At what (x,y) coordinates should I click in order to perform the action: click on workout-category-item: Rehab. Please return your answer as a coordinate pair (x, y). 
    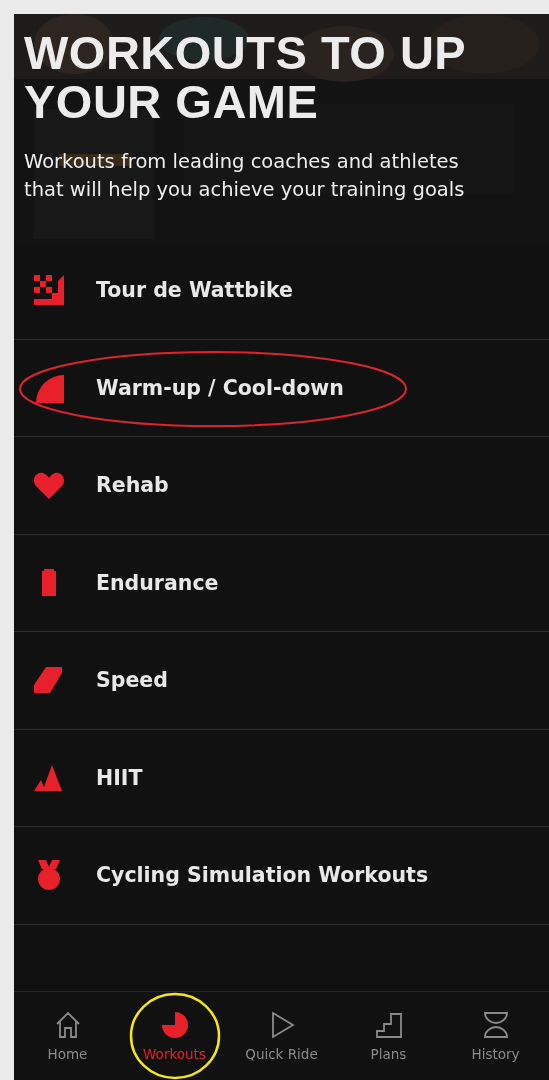
    Looking at the image, I should click on (281, 486).